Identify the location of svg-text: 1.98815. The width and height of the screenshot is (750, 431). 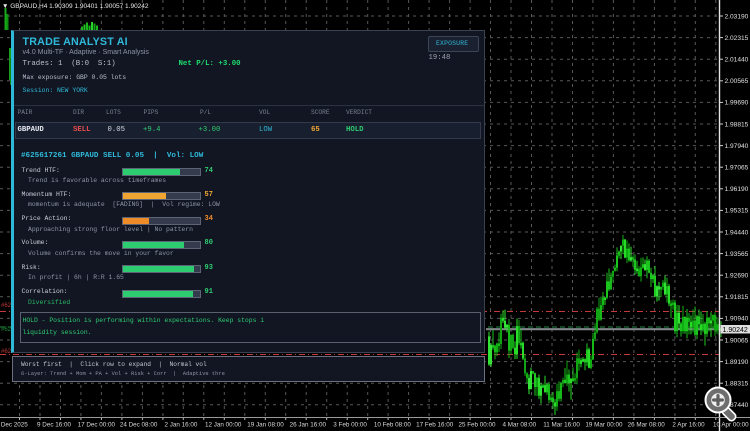
(737, 124).